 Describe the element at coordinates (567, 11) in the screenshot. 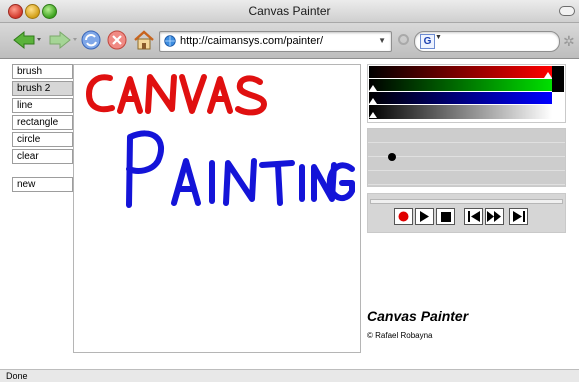

I see `toolbar-toggle-button` at that location.